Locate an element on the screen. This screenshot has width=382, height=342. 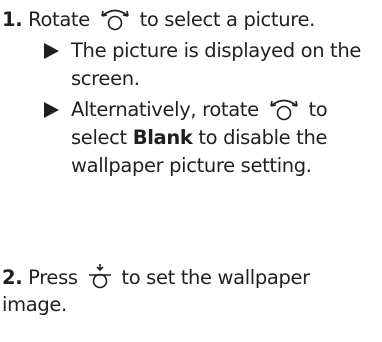
step-text: Rotate is located at coordinates (59, 19).